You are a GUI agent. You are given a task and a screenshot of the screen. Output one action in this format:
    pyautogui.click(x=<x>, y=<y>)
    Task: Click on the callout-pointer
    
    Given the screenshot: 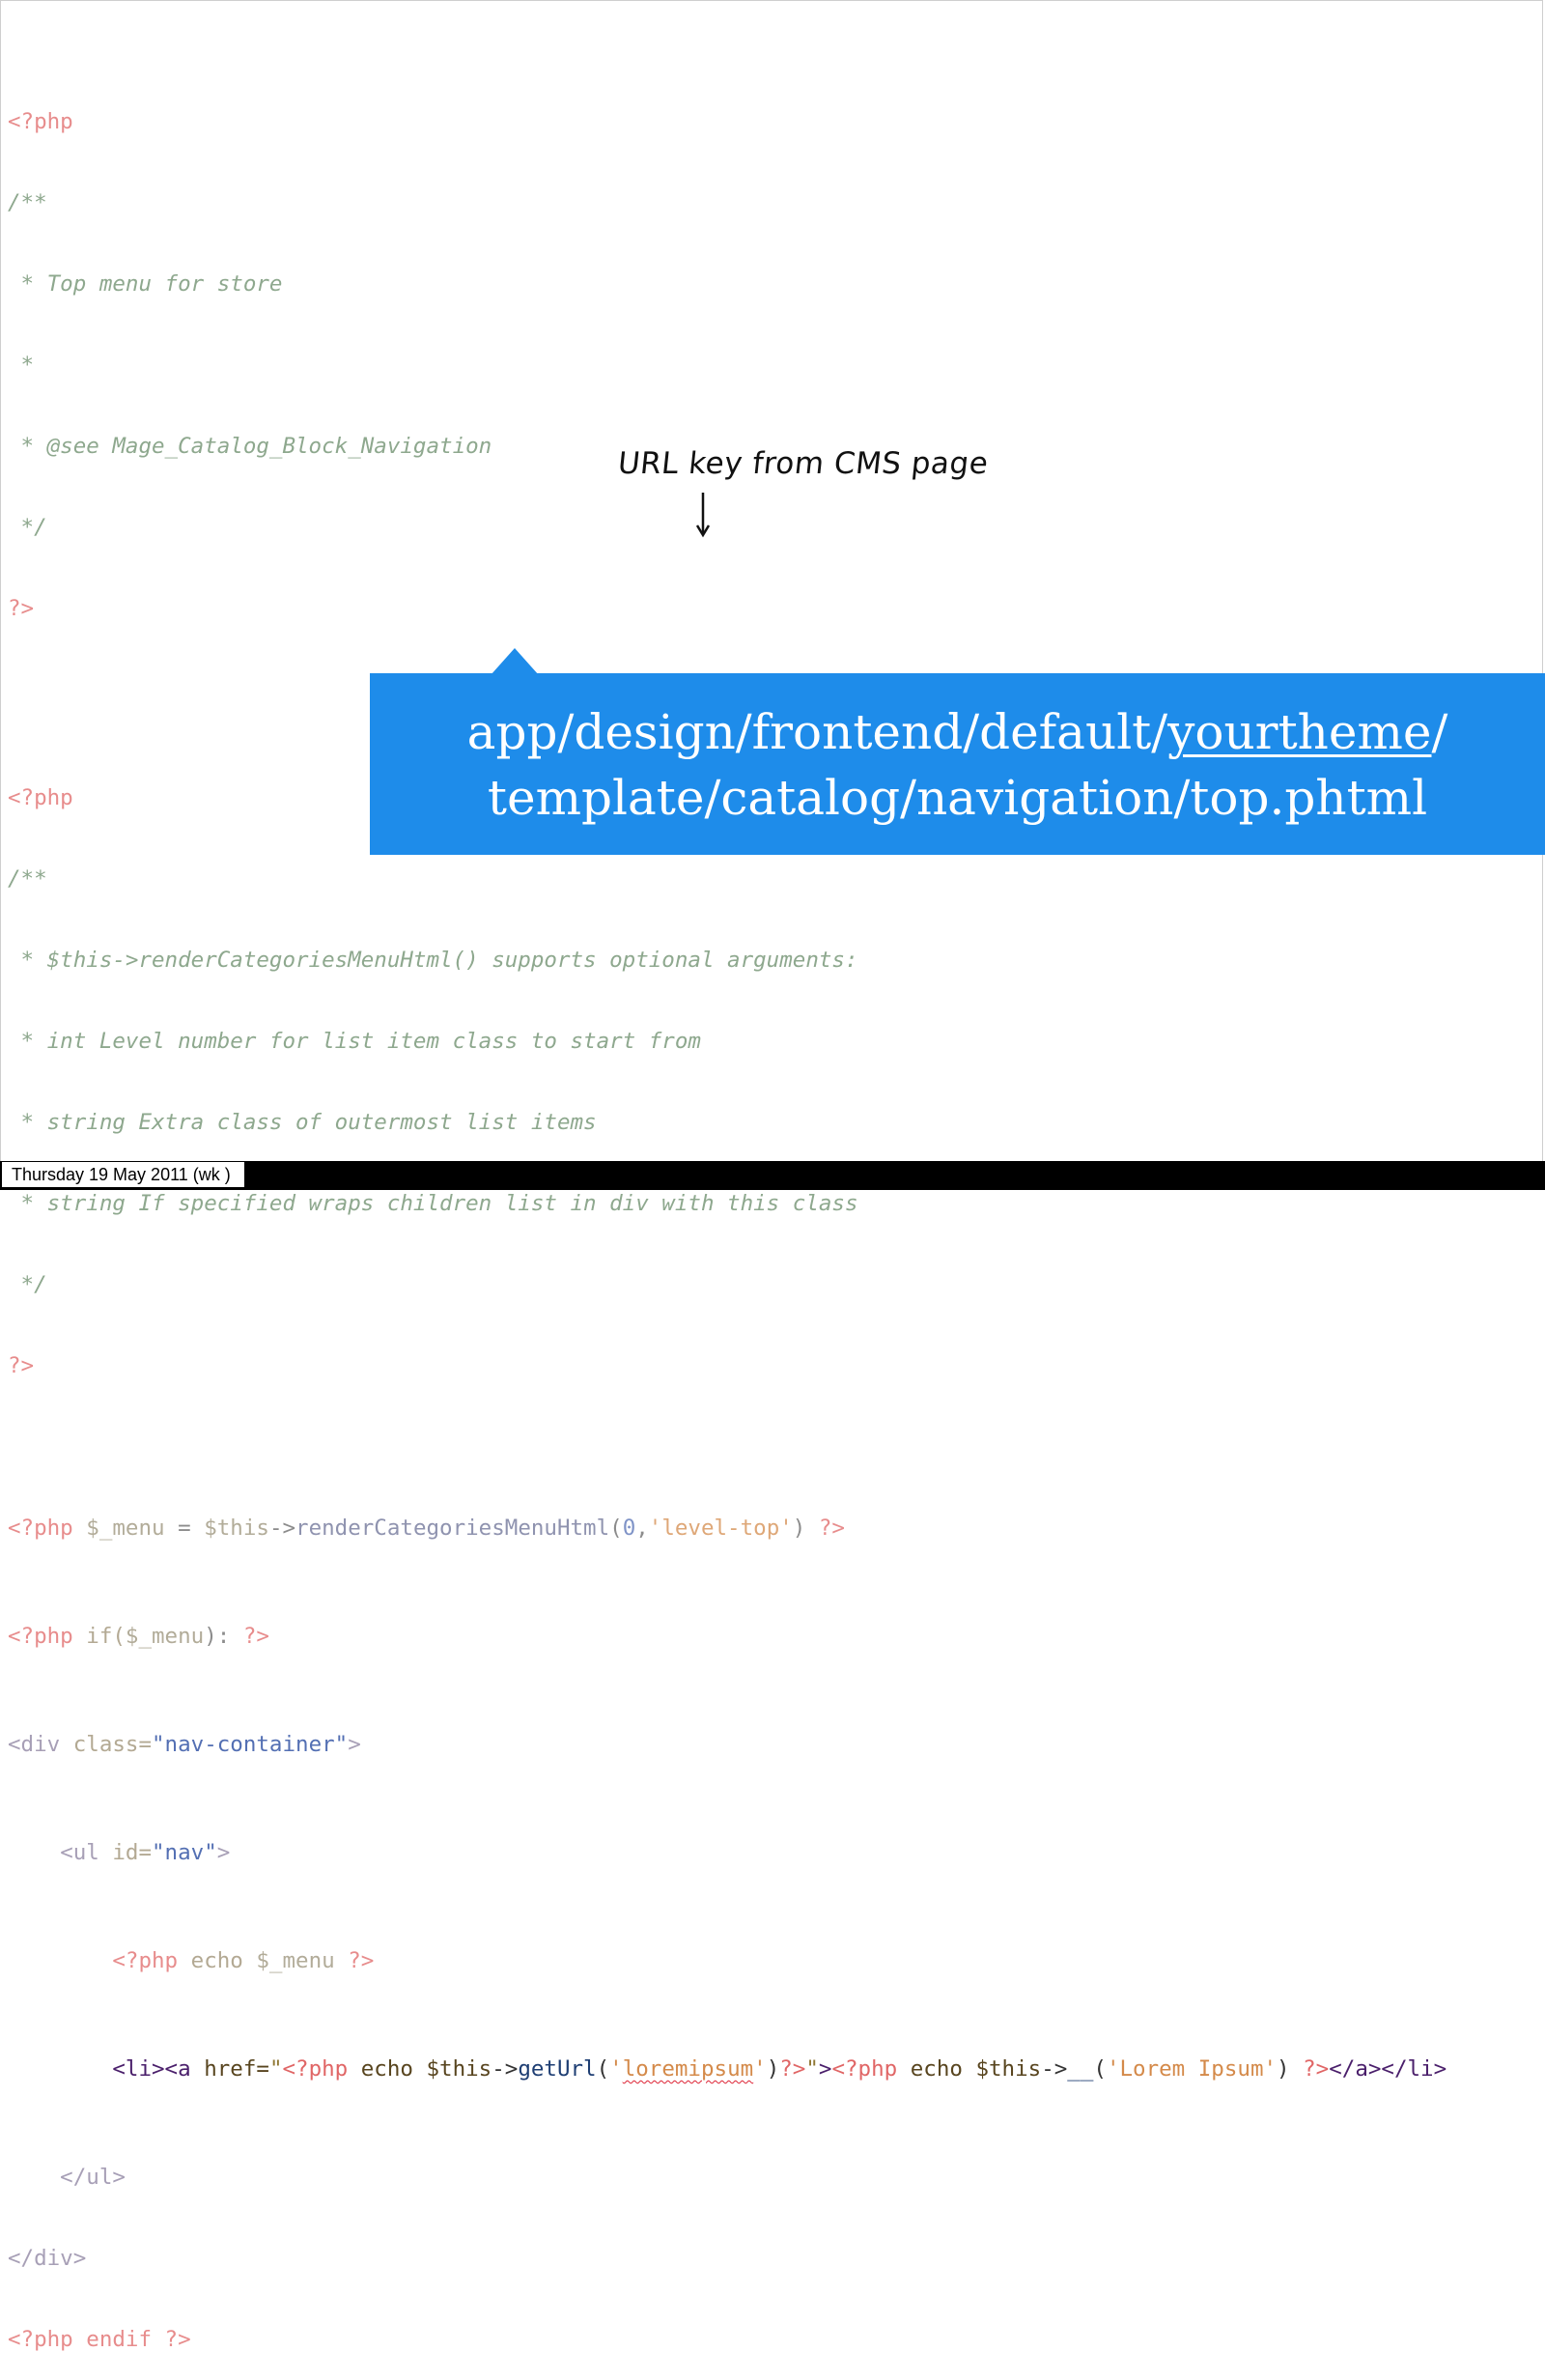 What is the action you would take?
    pyautogui.click(x=515, y=661)
    